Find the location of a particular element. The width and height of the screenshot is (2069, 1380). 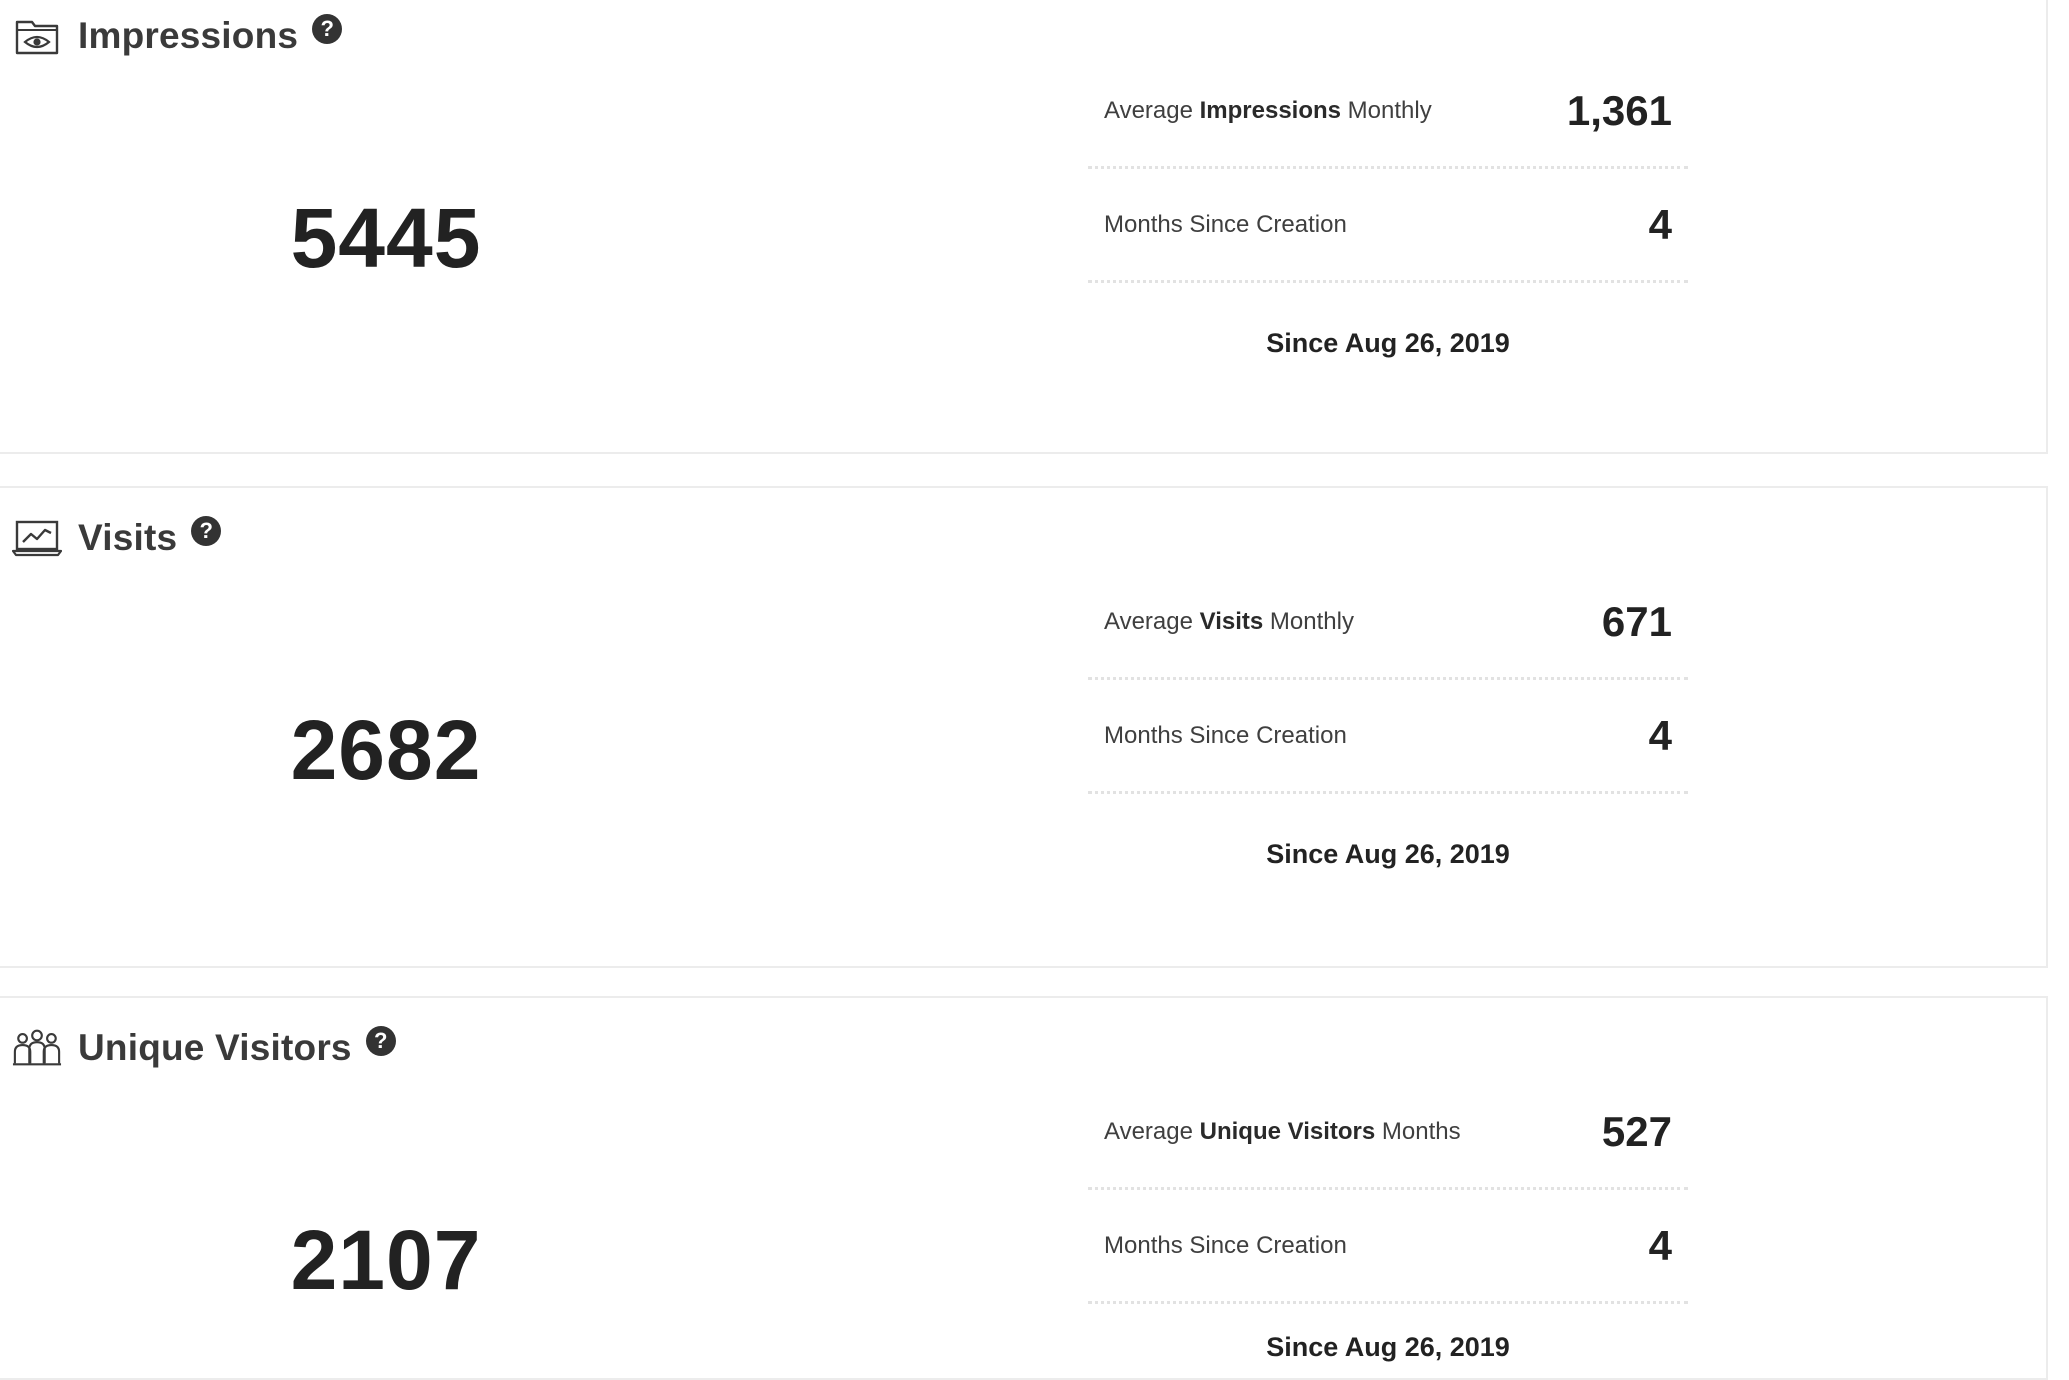

people-icon is located at coordinates (37, 1048).